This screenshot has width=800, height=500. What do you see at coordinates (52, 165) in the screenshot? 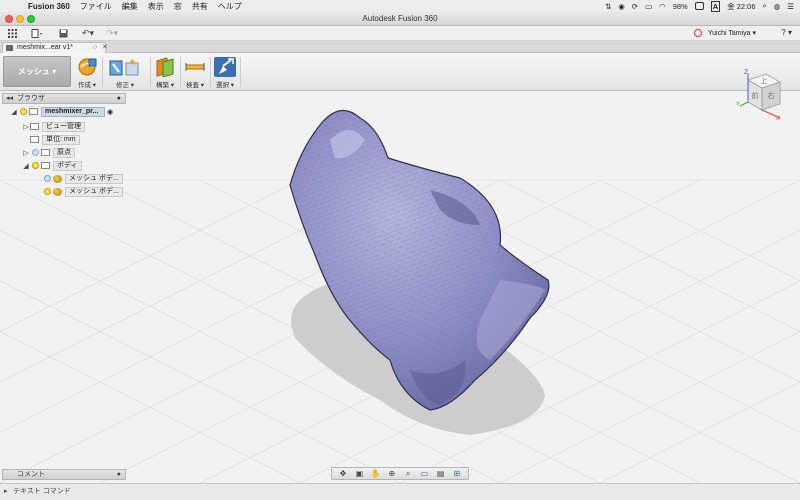
I see `browser-node-bodies: ◢ ボディ` at bounding box center [52, 165].